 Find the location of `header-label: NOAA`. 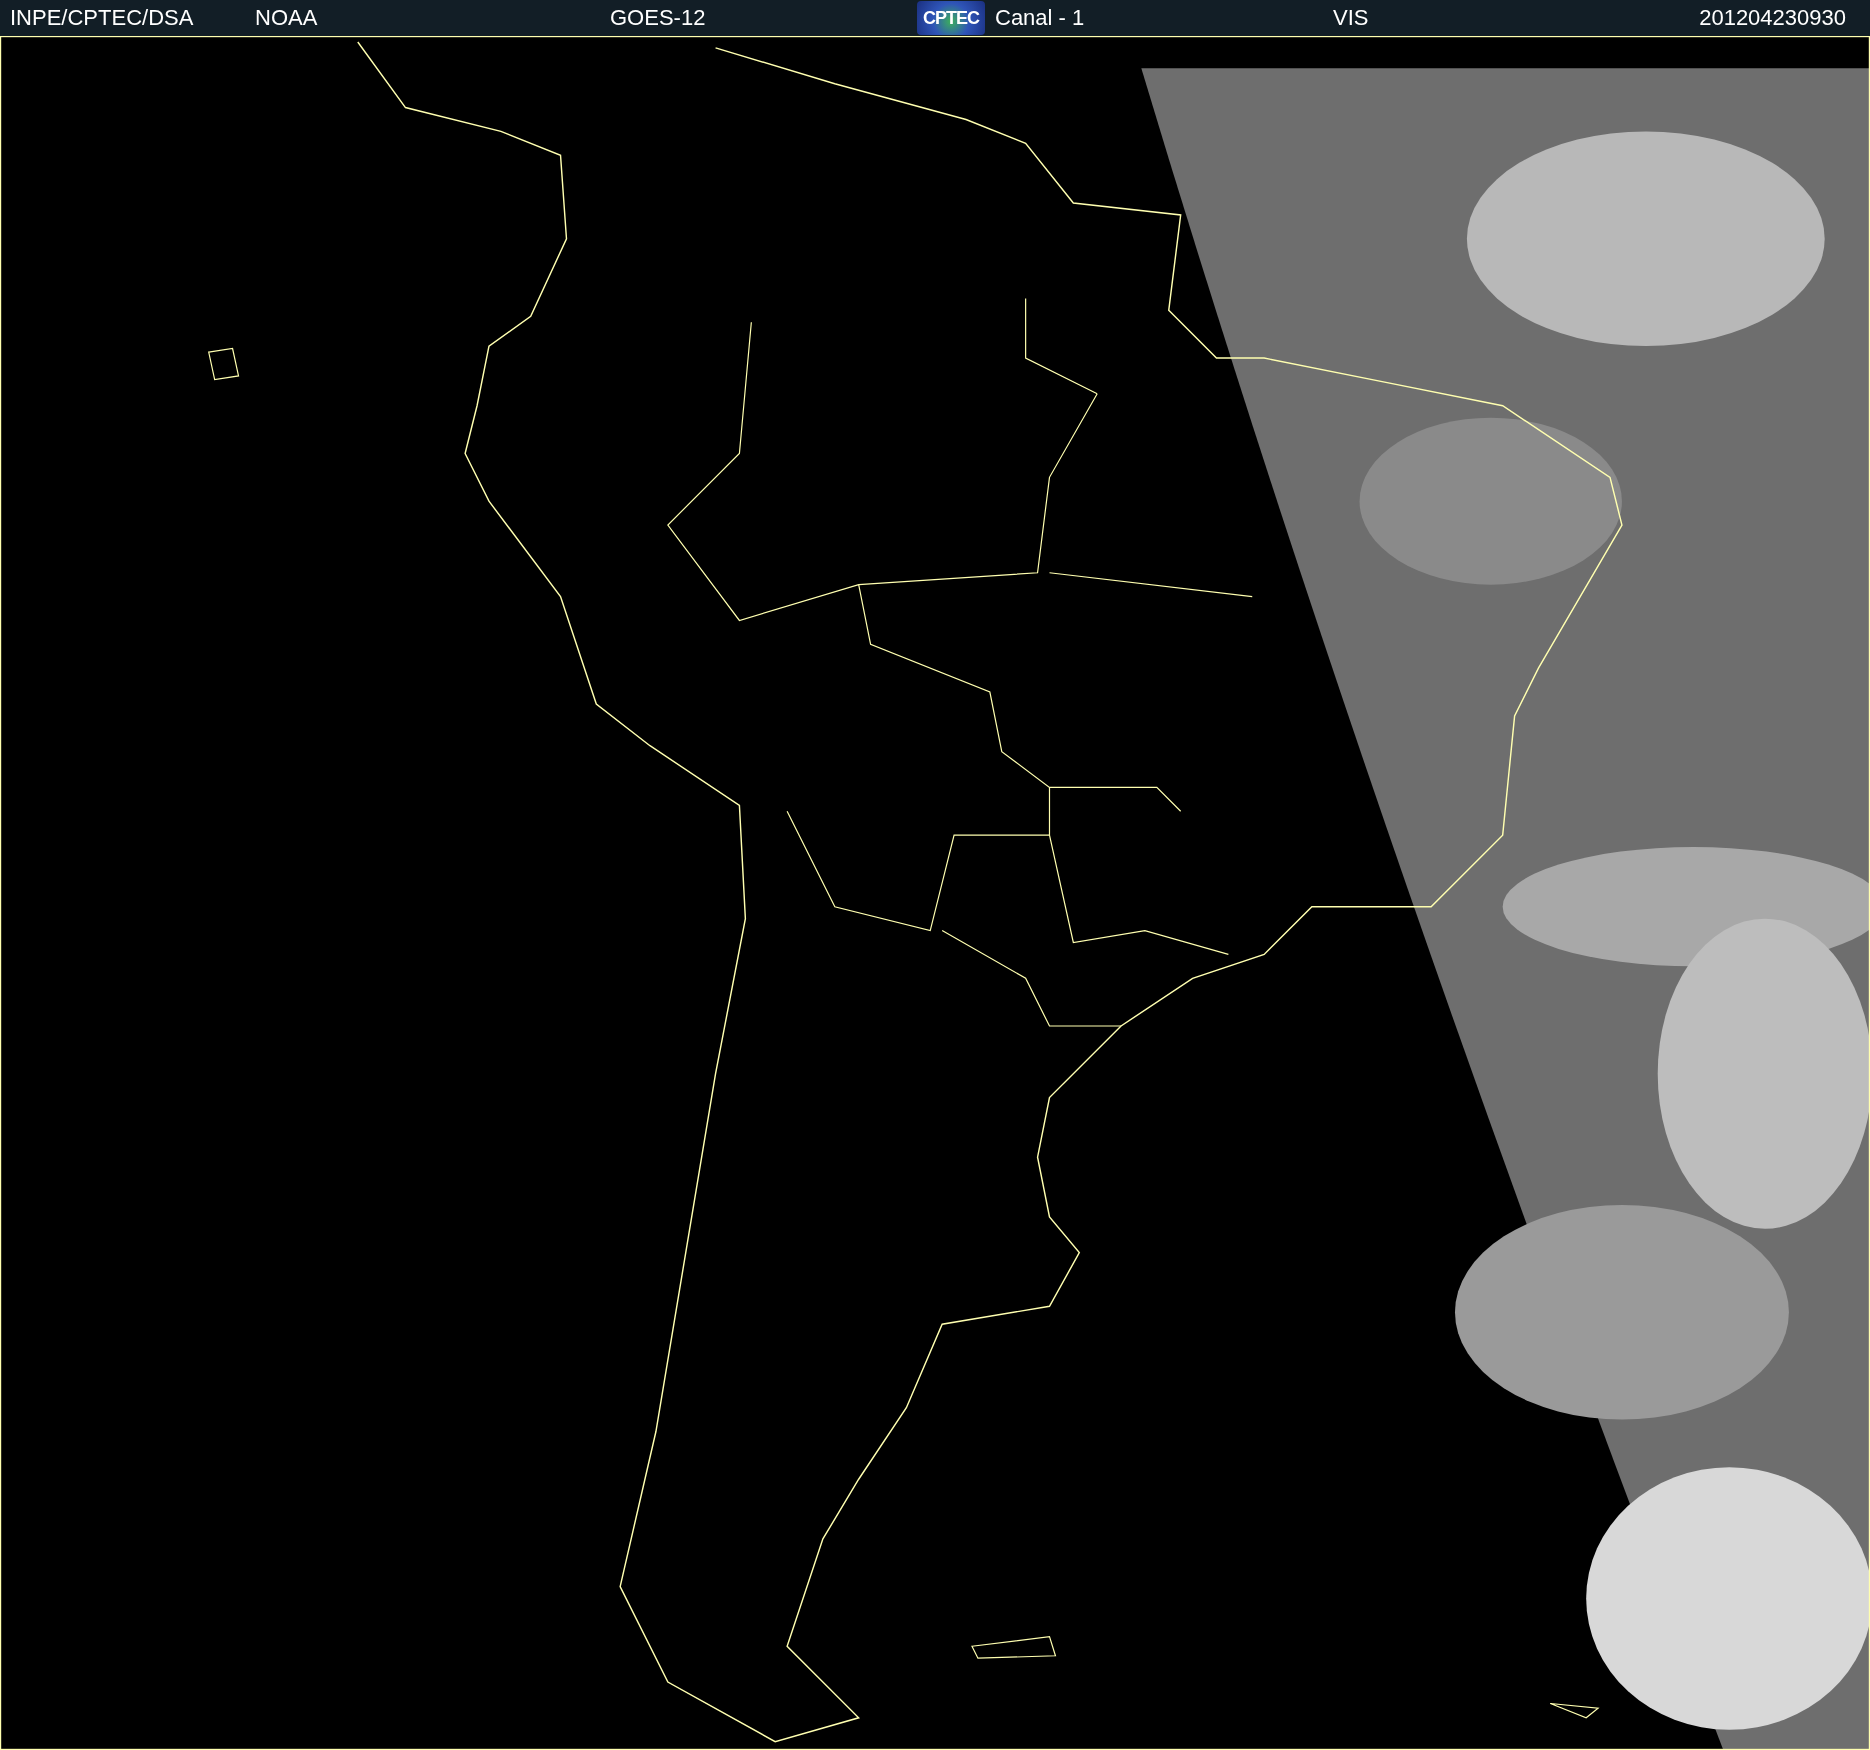

header-label: NOAA is located at coordinates (286, 18).